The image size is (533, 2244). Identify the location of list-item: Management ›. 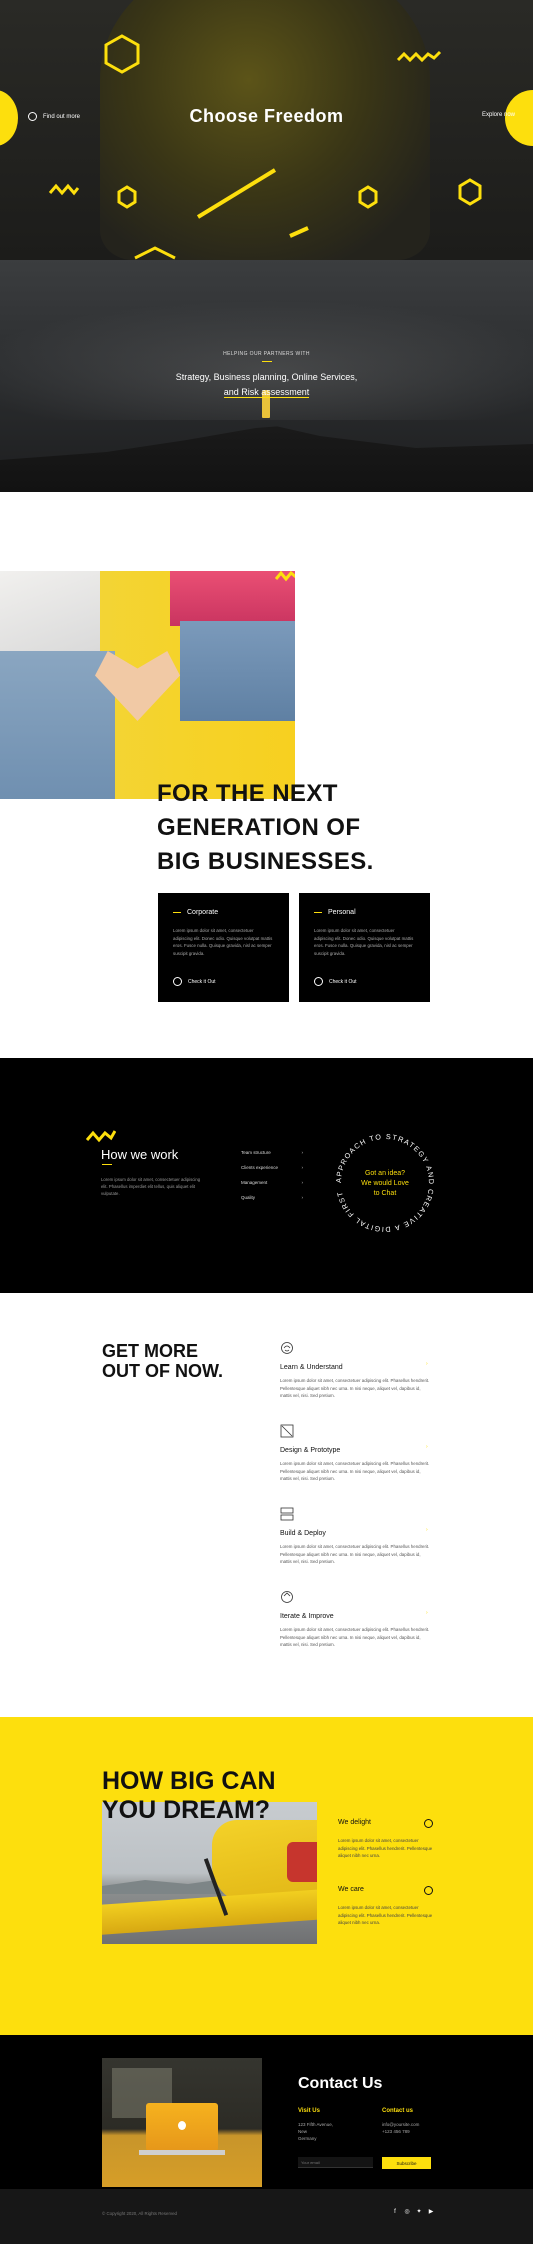
(272, 1187).